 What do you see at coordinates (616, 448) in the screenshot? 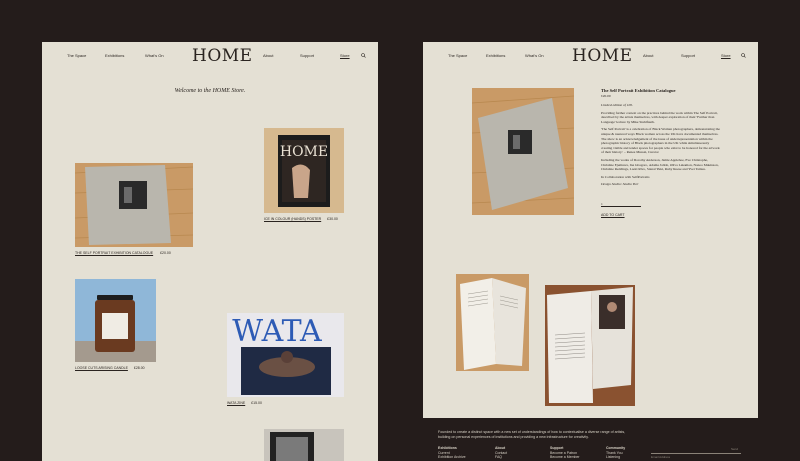
I see `footer-heading: Community` at bounding box center [616, 448].